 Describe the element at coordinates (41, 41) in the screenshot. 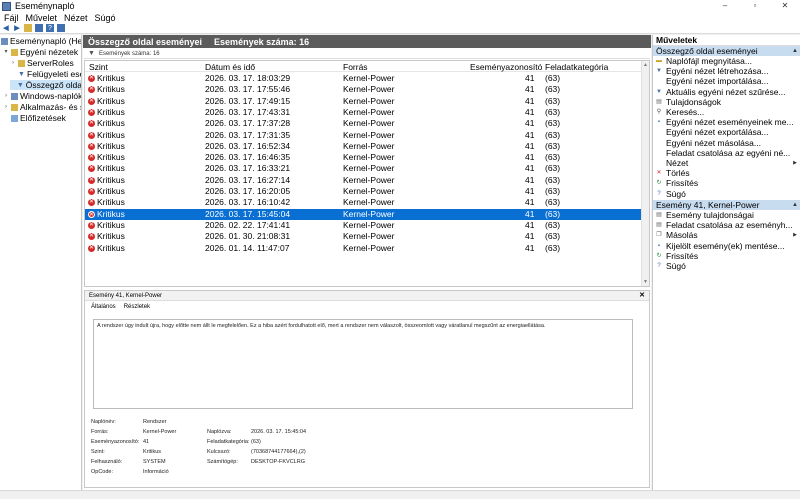

I see `tree-node-root: Eseménynapló (Hel` at that location.